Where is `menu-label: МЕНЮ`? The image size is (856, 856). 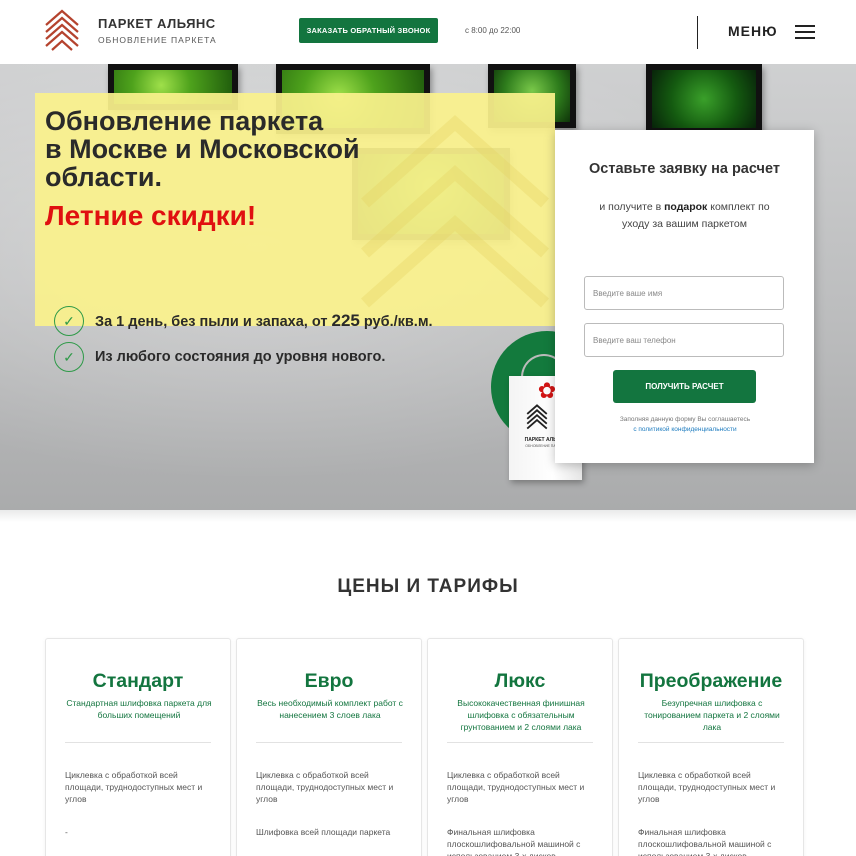 menu-label: МЕНЮ is located at coordinates (753, 31).